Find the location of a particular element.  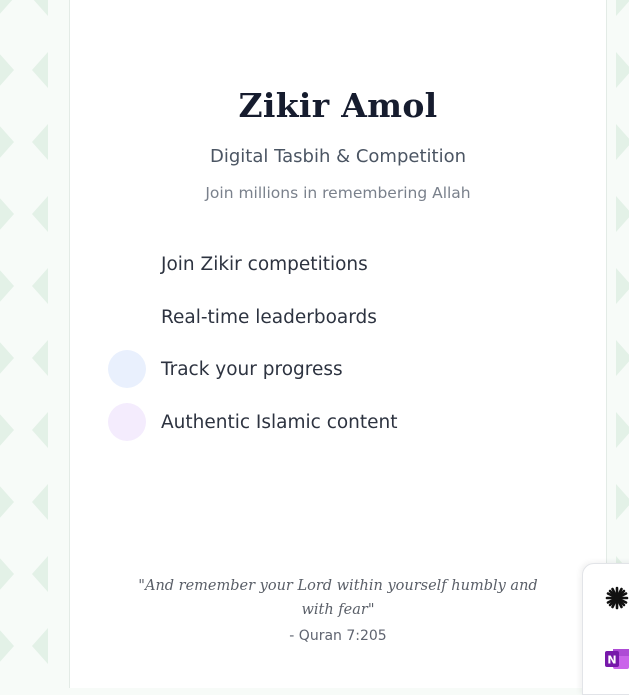

feature-label: Authentic Islamic content is located at coordinates (279, 422).